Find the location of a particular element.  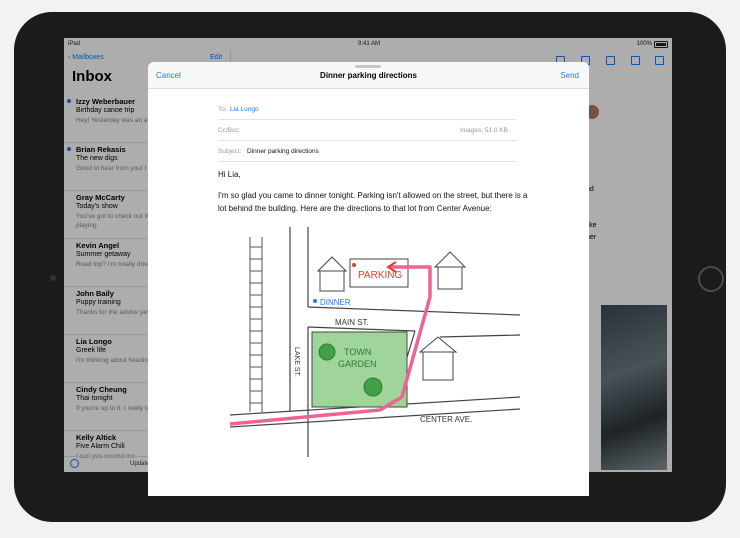

mail-from: Kevin Angel is located at coordinates (98, 245).